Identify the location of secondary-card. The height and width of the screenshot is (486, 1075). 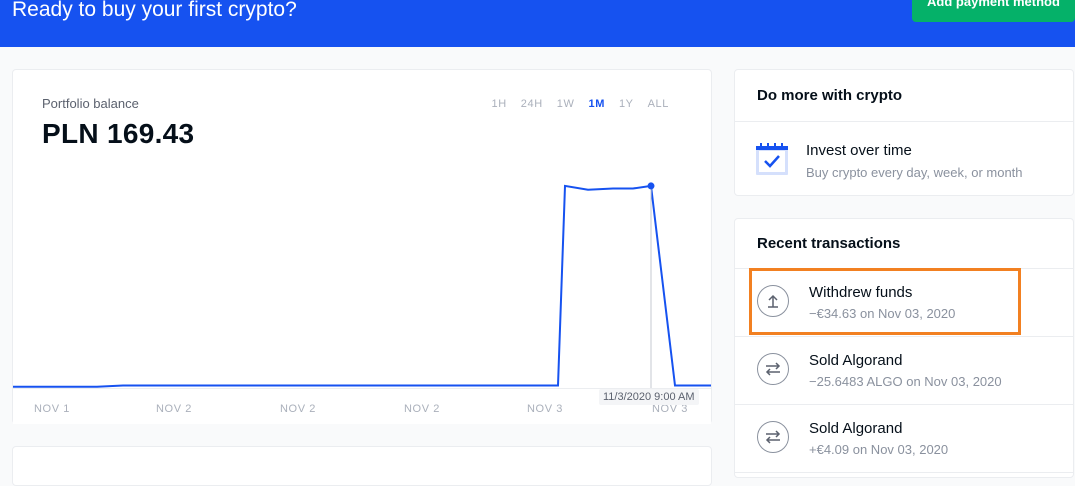
(362, 466).